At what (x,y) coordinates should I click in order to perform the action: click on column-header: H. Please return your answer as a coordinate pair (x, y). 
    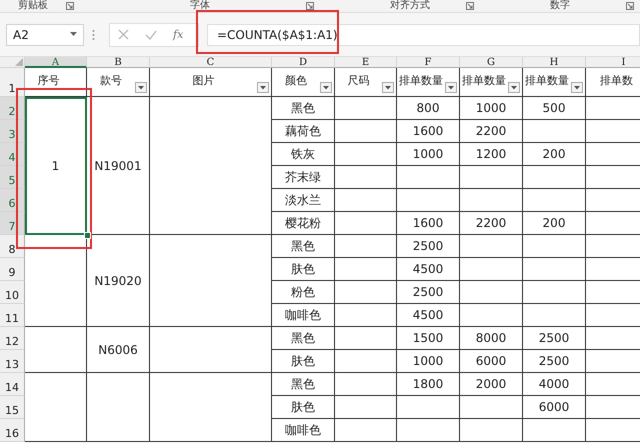
    Looking at the image, I should click on (554, 62).